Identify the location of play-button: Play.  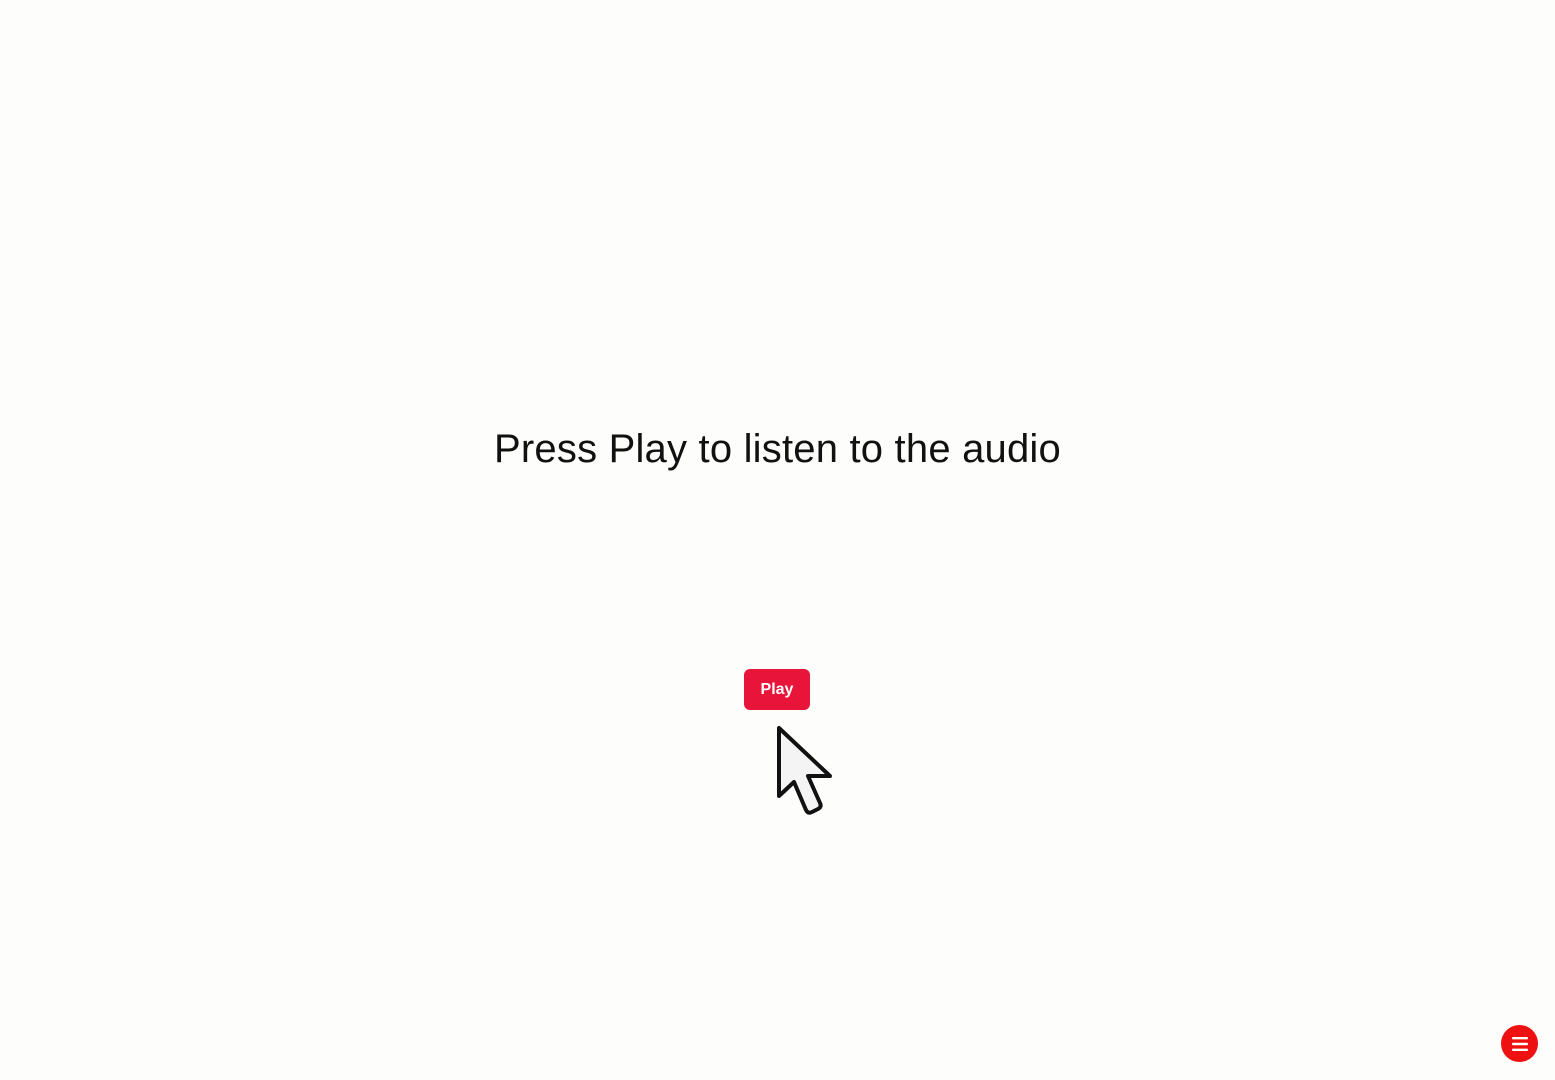
(777, 689).